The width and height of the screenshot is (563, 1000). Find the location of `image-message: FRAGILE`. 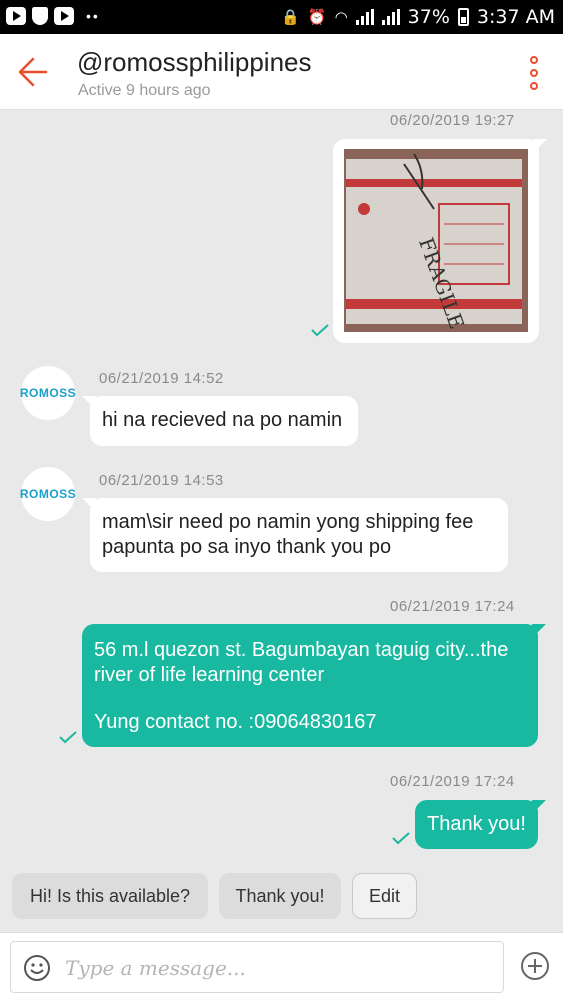

image-message: FRAGILE is located at coordinates (440, 241).